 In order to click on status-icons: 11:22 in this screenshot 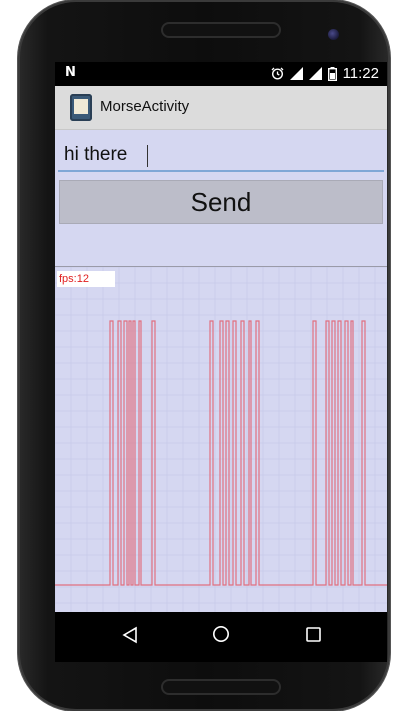, I will do `click(325, 73)`.